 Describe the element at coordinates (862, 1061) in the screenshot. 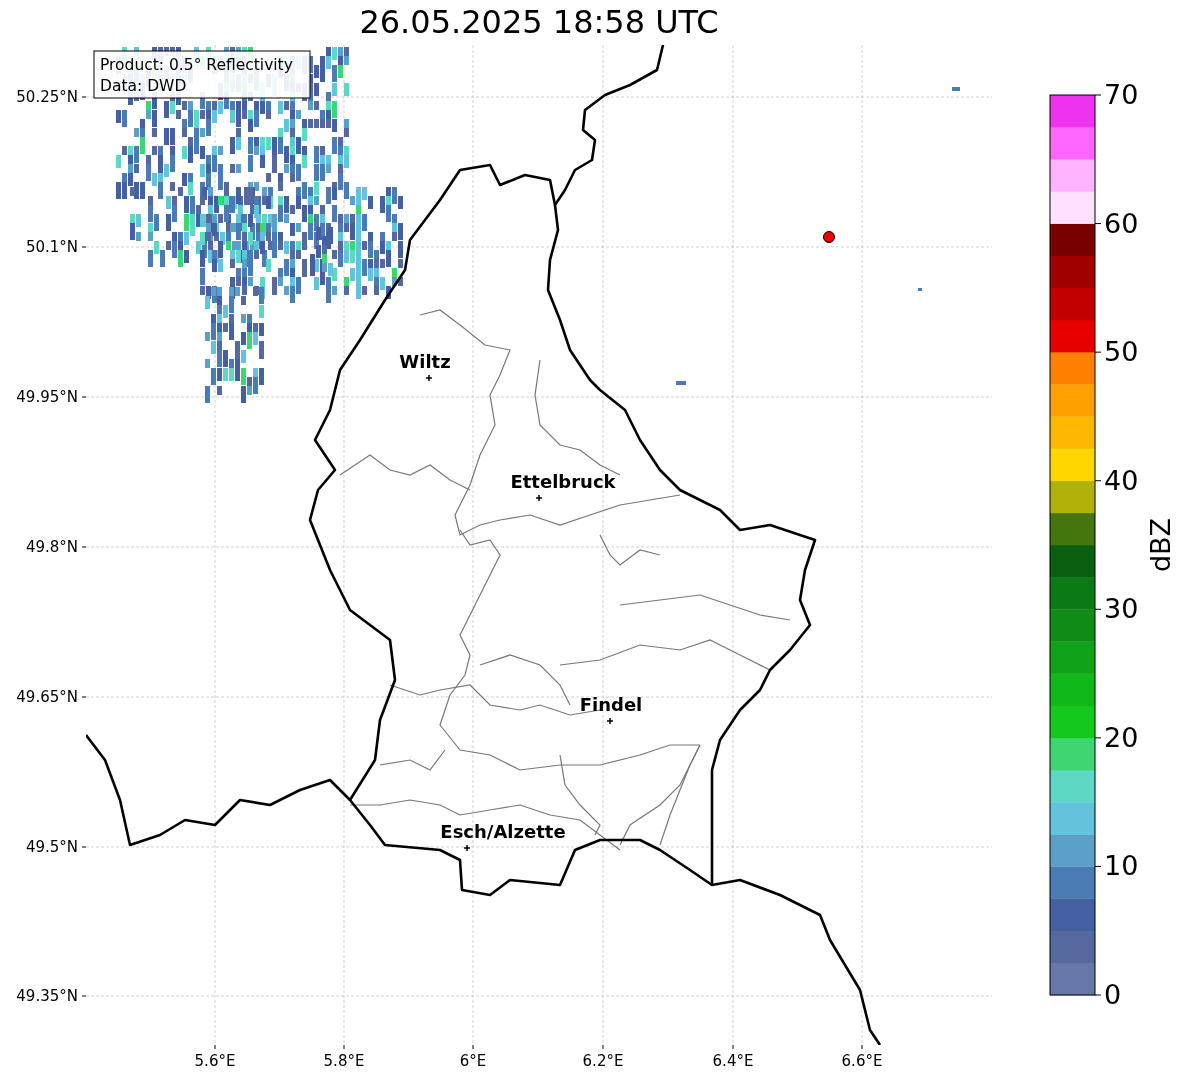

I see `tick-label: 6.6°E` at that location.